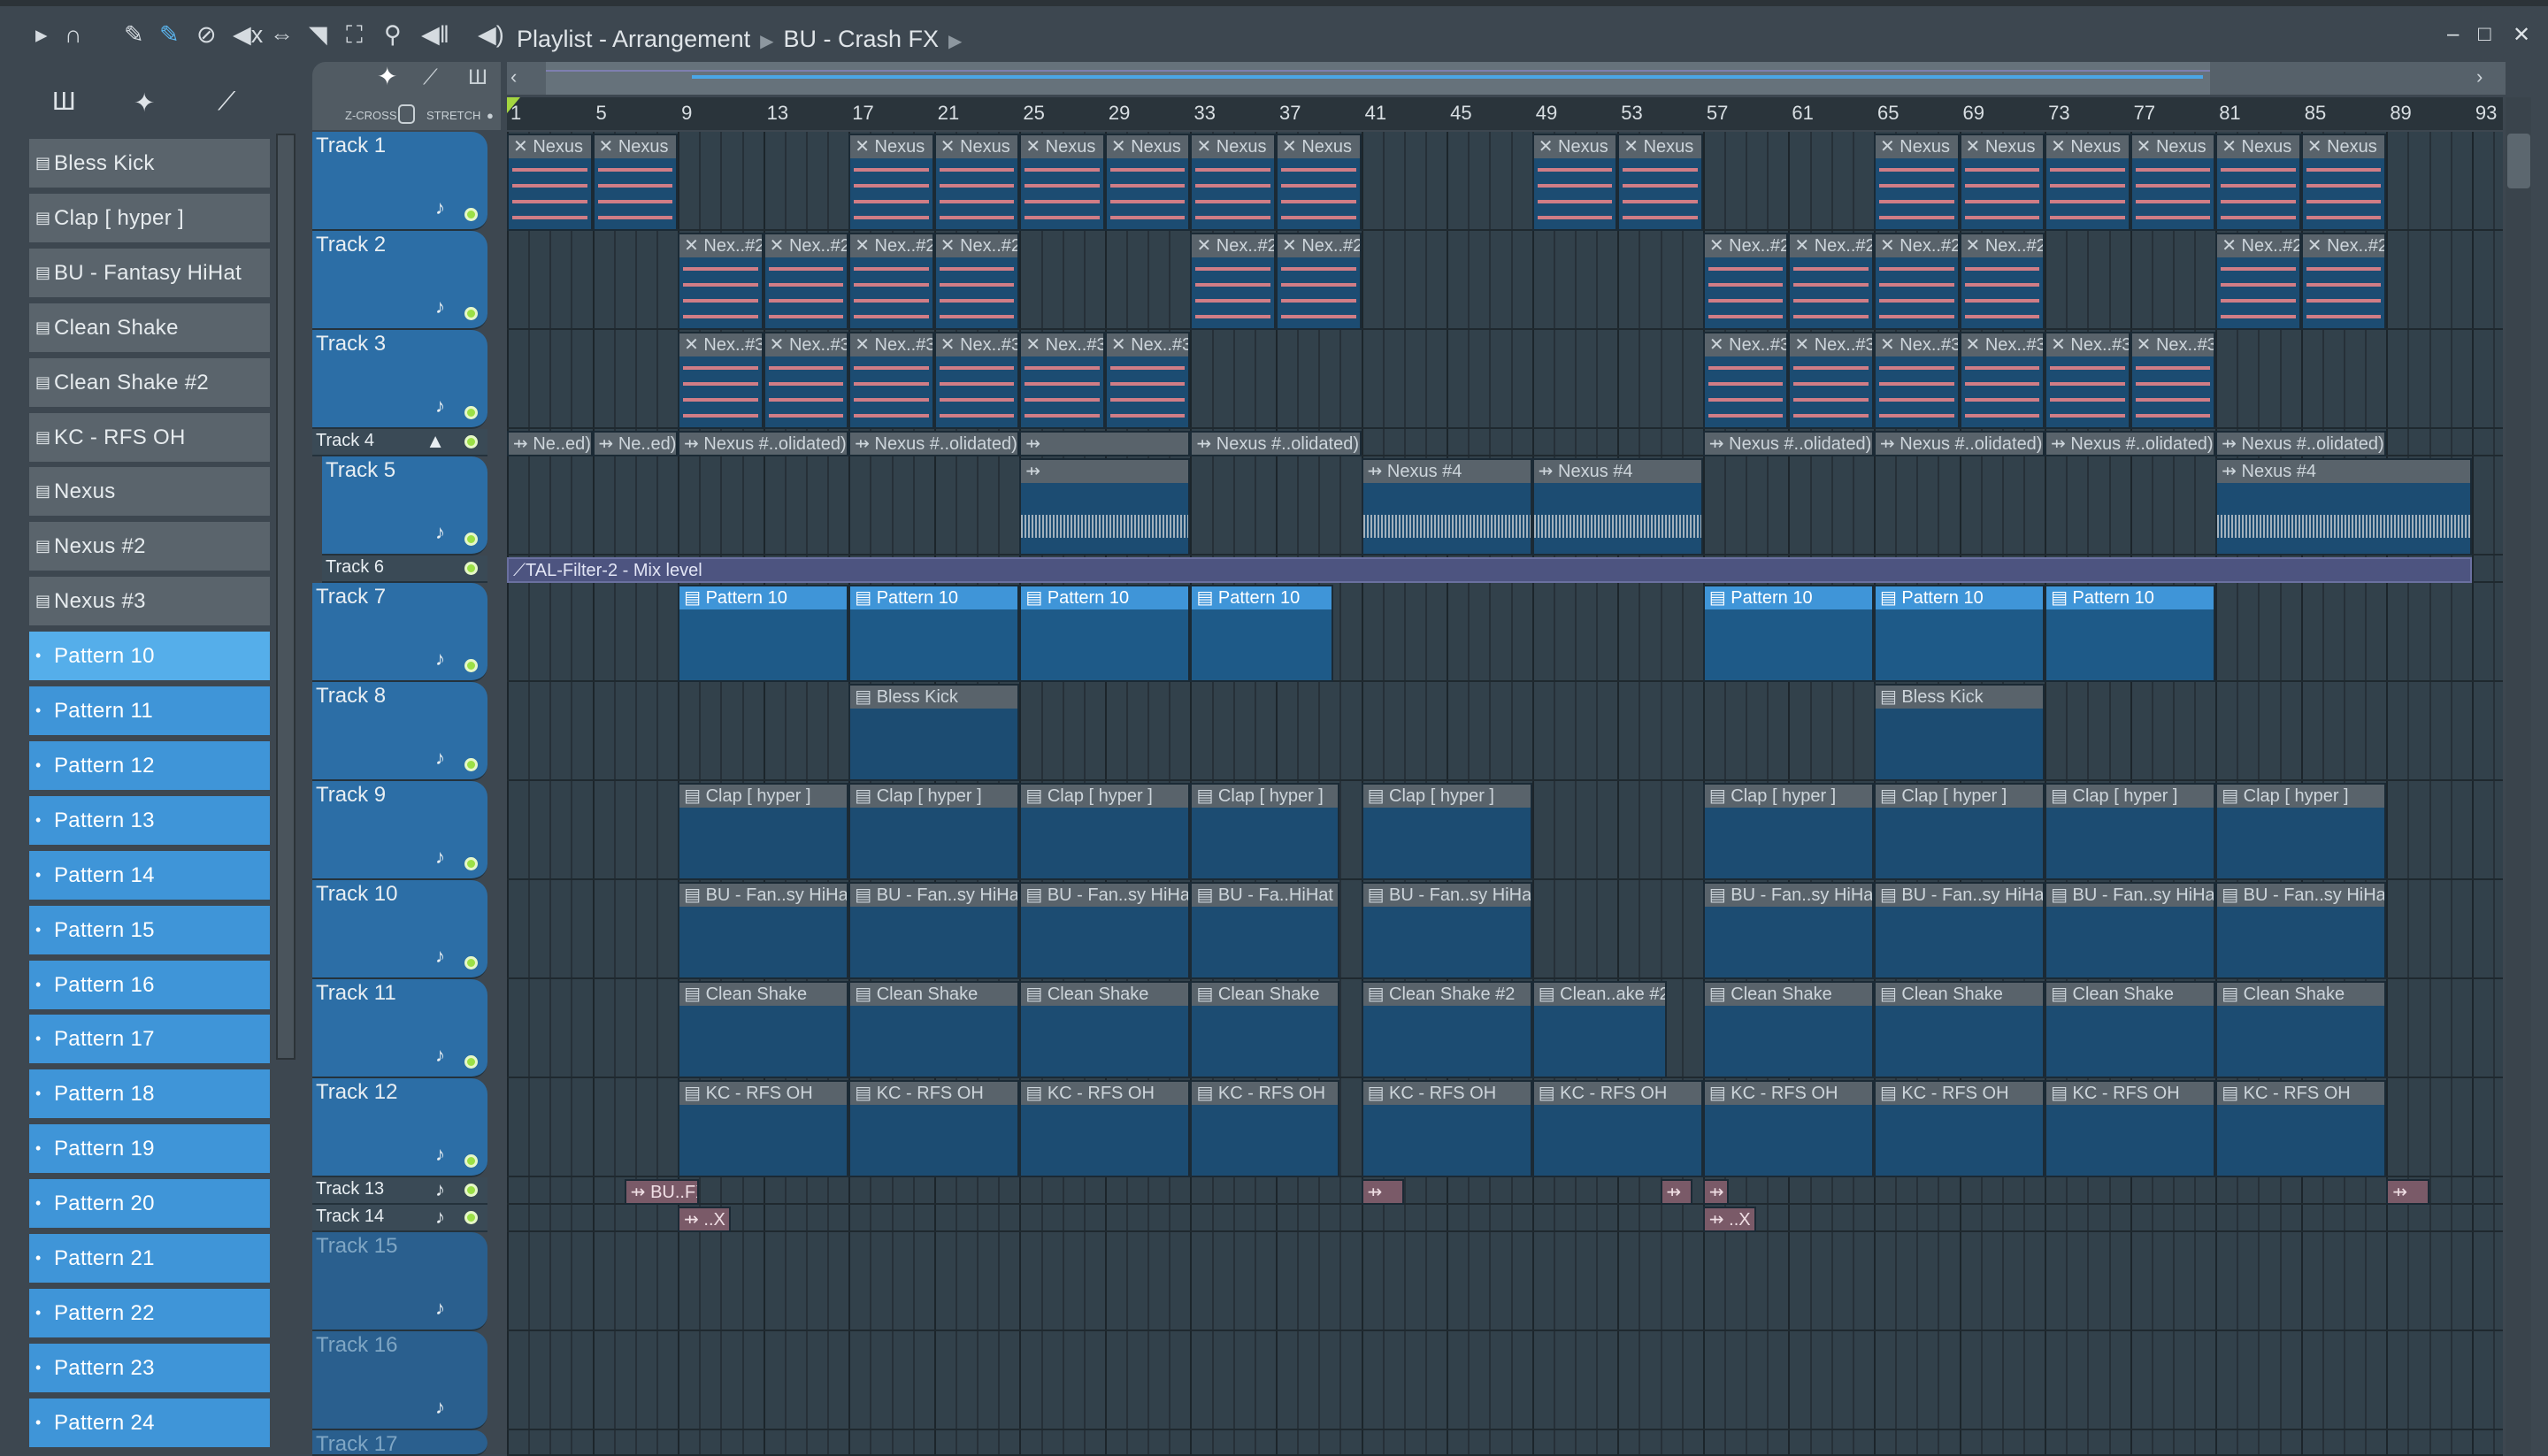 This screenshot has width=2548, height=1456. I want to click on picker-item: • Pattern 21, so click(149, 1258).